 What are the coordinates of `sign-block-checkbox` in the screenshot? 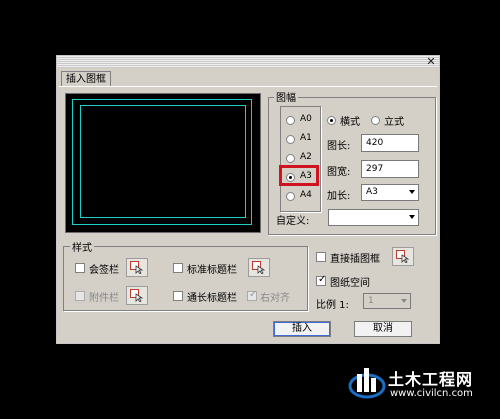 It's located at (80, 268).